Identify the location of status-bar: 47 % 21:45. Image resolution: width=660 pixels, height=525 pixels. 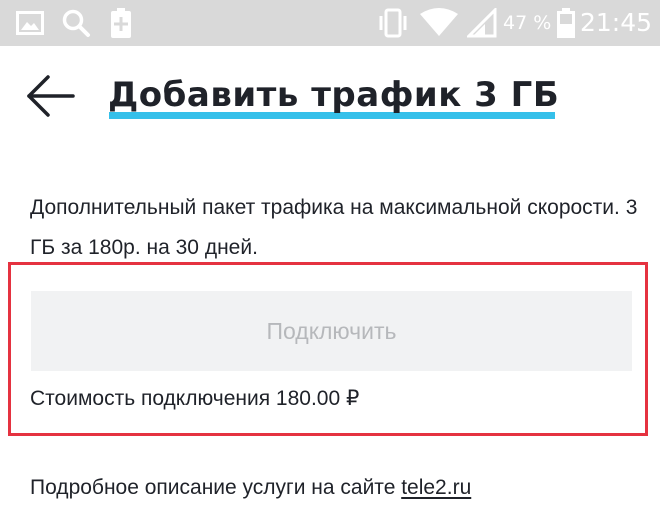
(330, 23).